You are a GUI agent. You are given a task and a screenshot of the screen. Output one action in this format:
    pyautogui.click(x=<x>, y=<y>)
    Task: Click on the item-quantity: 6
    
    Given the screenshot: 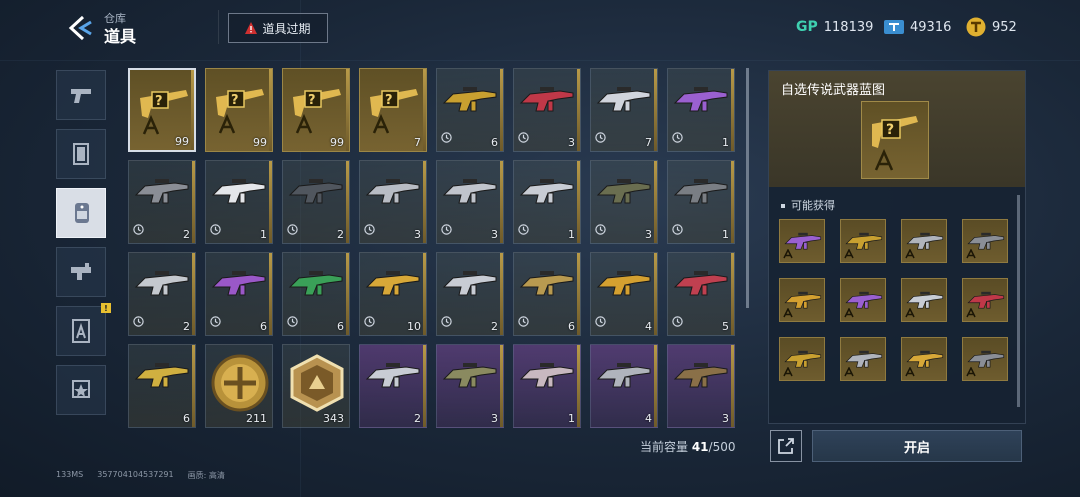 What is the action you would take?
    pyautogui.click(x=571, y=326)
    